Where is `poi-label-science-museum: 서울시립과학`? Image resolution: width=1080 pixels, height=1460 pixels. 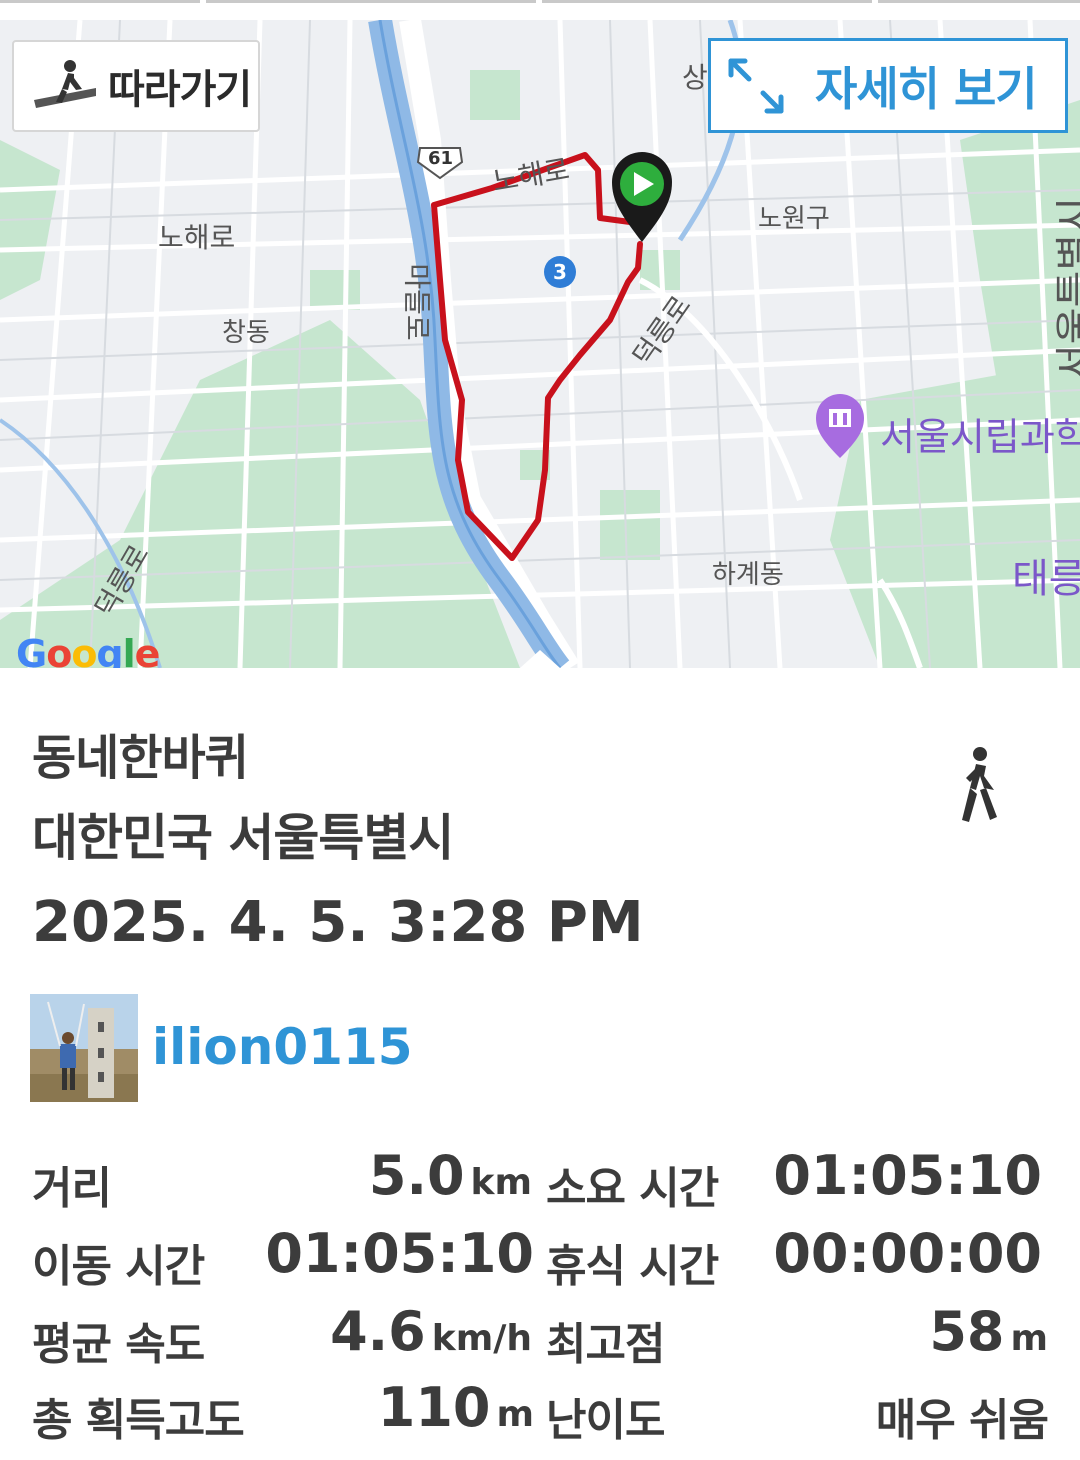 poi-label-science-museum: 서울시립과학 is located at coordinates (980, 433).